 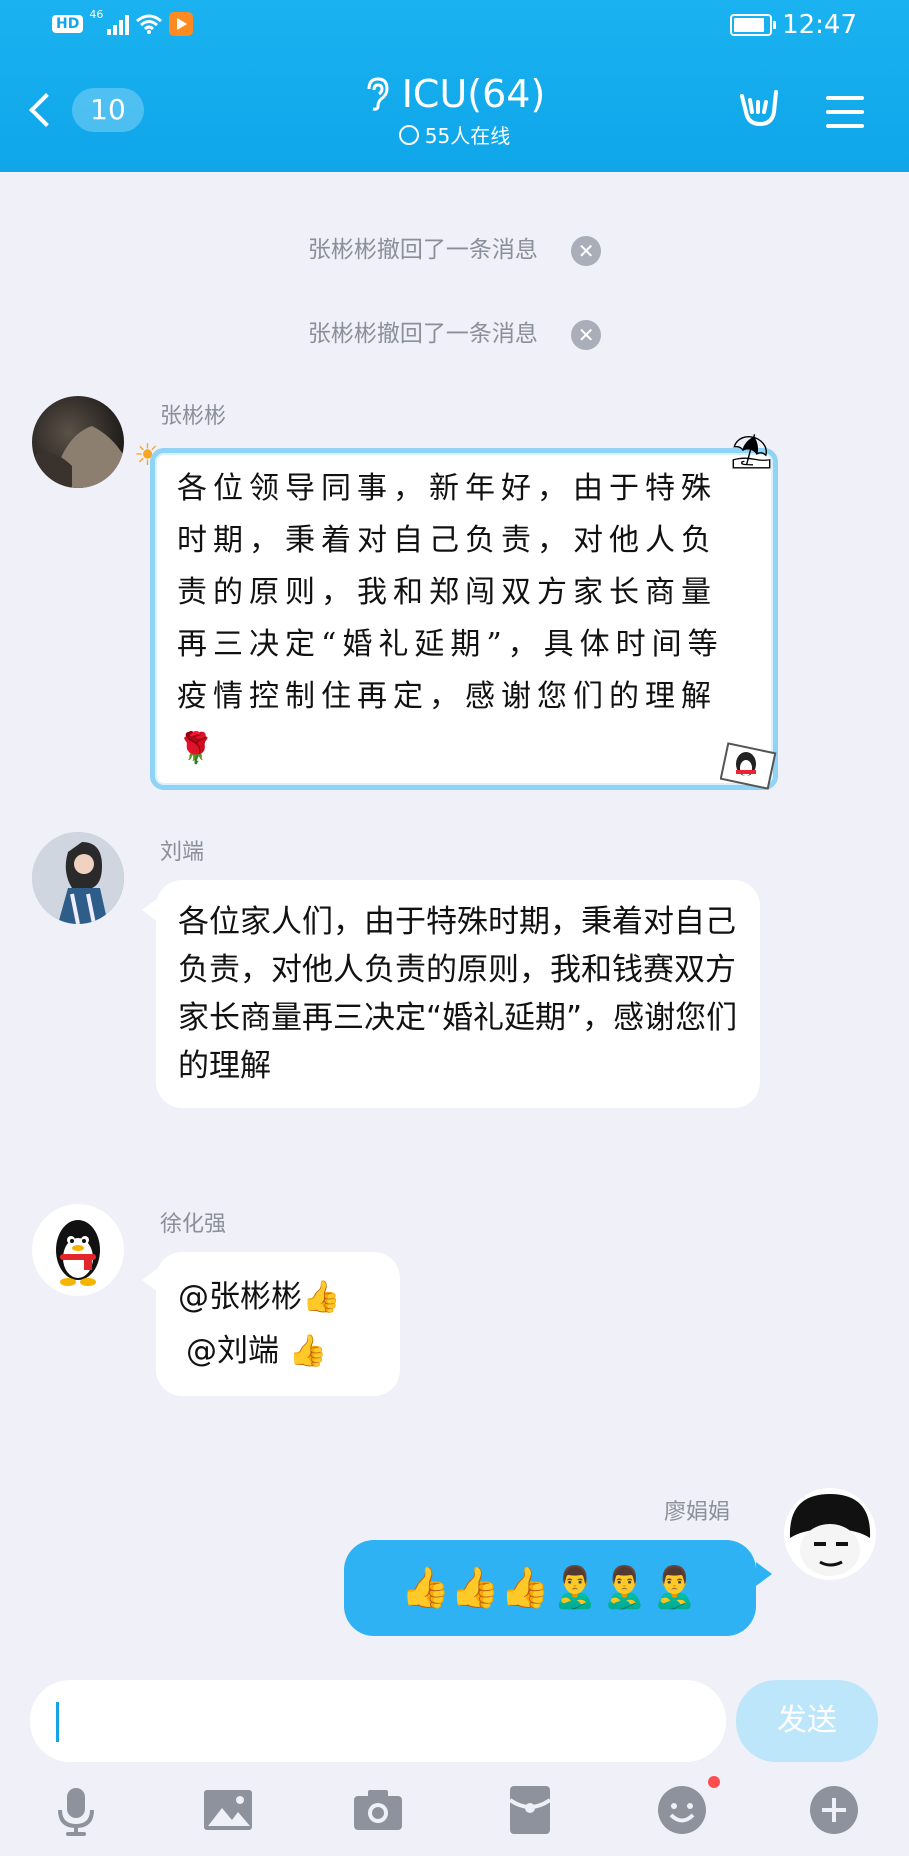 I want to click on image-icon, so click(x=228, y=1810).